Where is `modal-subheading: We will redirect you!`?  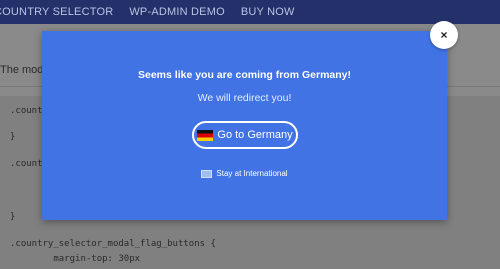
modal-subheading: We will redirect you! is located at coordinates (244, 98).